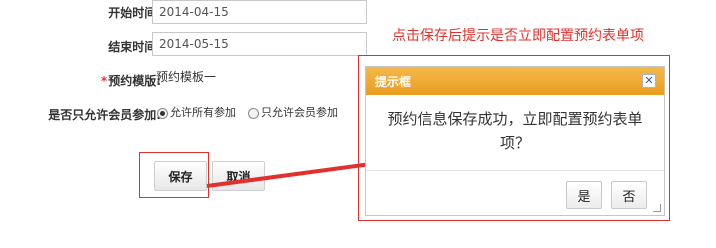 The width and height of the screenshot is (716, 248). What do you see at coordinates (393, 82) in the screenshot?
I see `dialog-title: 提示框` at bounding box center [393, 82].